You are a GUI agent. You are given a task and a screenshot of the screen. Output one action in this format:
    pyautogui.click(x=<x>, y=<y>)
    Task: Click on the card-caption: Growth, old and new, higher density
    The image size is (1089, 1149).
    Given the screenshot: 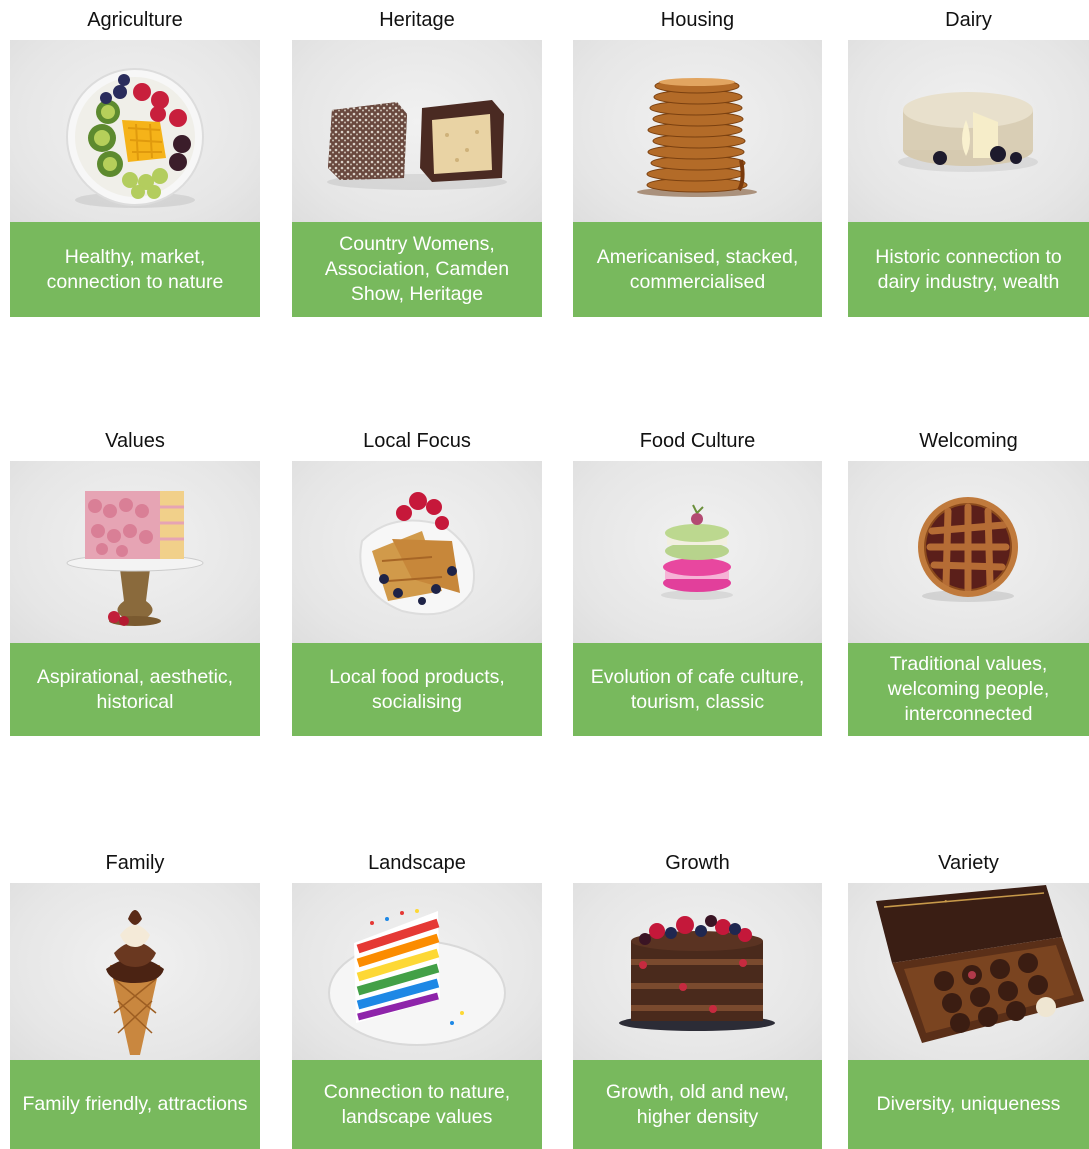 What is the action you would take?
    pyautogui.click(x=697, y=1104)
    